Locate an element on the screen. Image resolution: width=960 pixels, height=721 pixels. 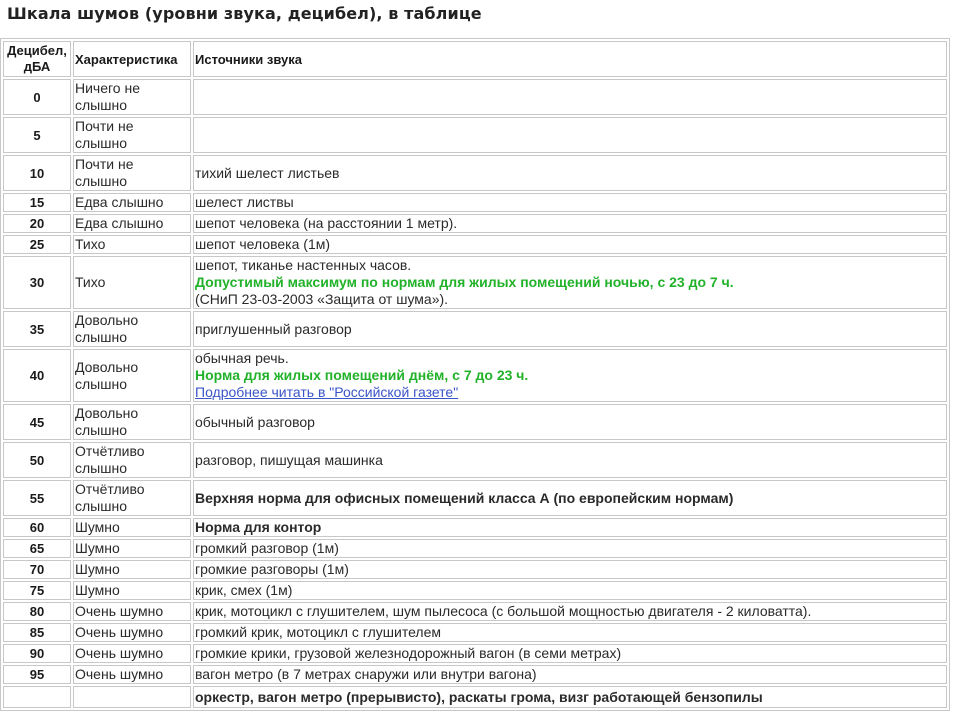
table-row: 70 Шумно громкие разговоры (1м) is located at coordinates (475, 569).